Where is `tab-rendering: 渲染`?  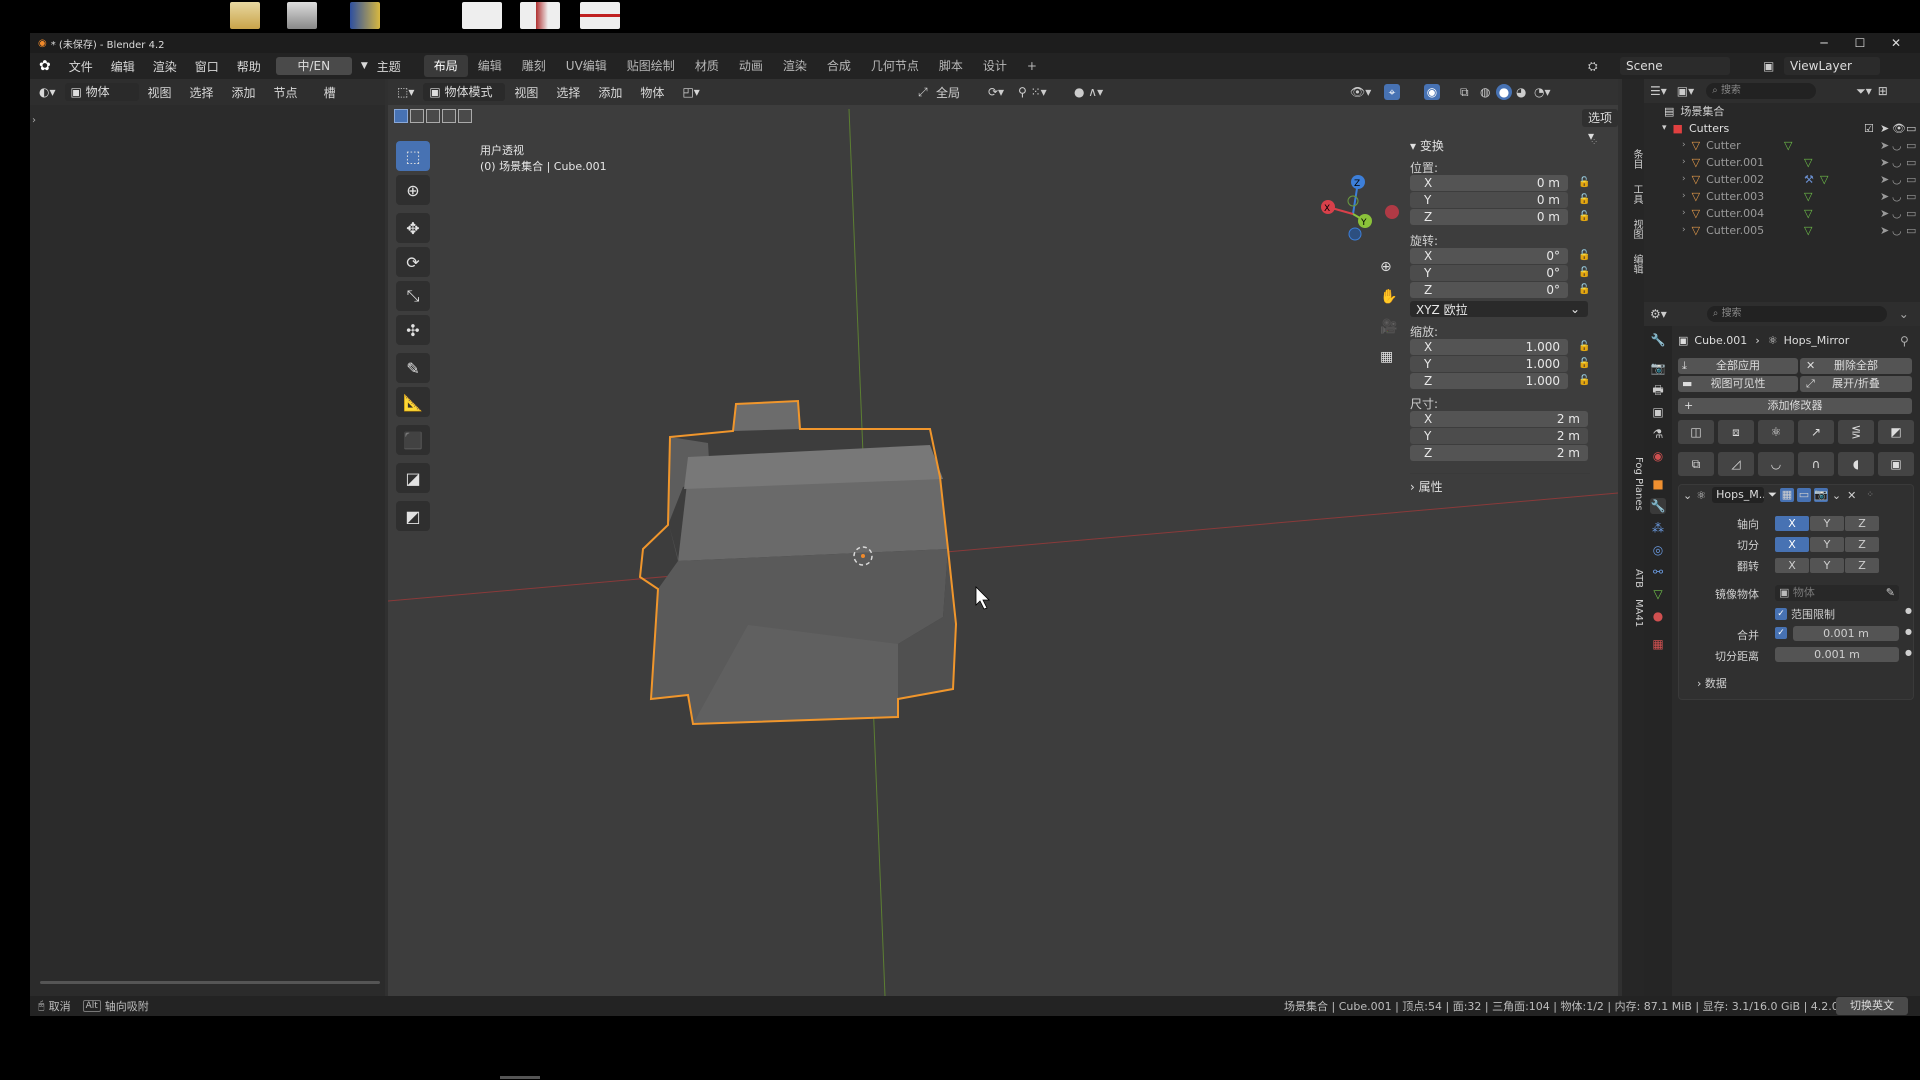 tab-rendering: 渲染 is located at coordinates (795, 66).